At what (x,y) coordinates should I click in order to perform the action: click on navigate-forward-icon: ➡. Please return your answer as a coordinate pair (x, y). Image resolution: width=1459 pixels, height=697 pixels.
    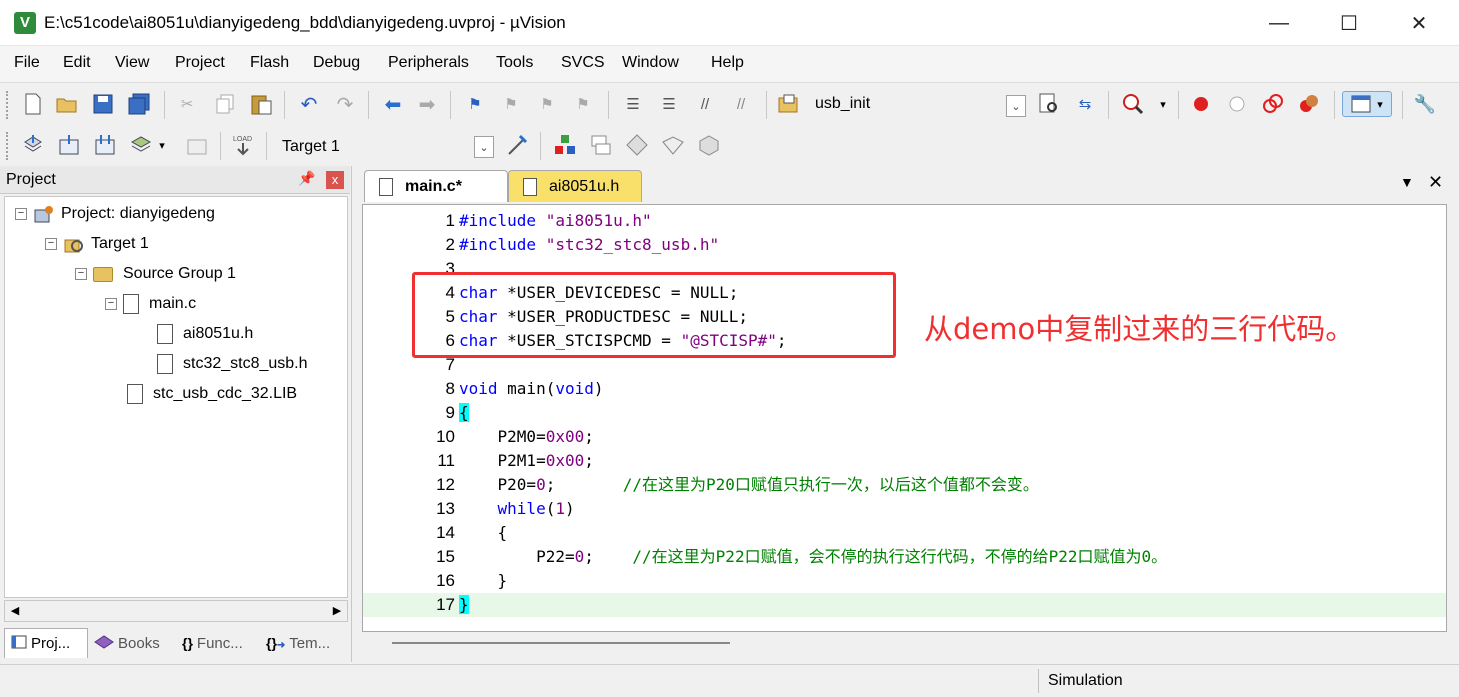
    Looking at the image, I should click on (427, 104).